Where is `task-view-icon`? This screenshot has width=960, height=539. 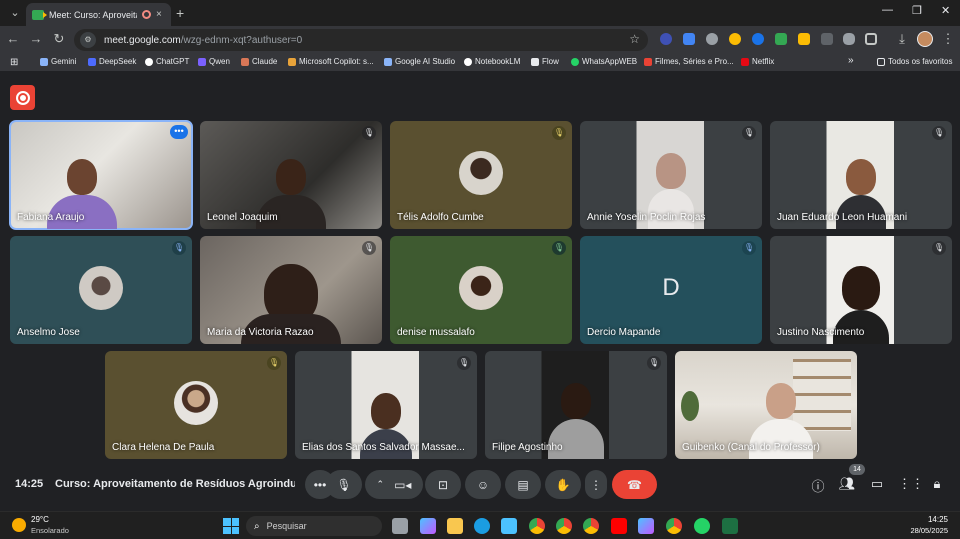
task-view-icon is located at coordinates (400, 526).